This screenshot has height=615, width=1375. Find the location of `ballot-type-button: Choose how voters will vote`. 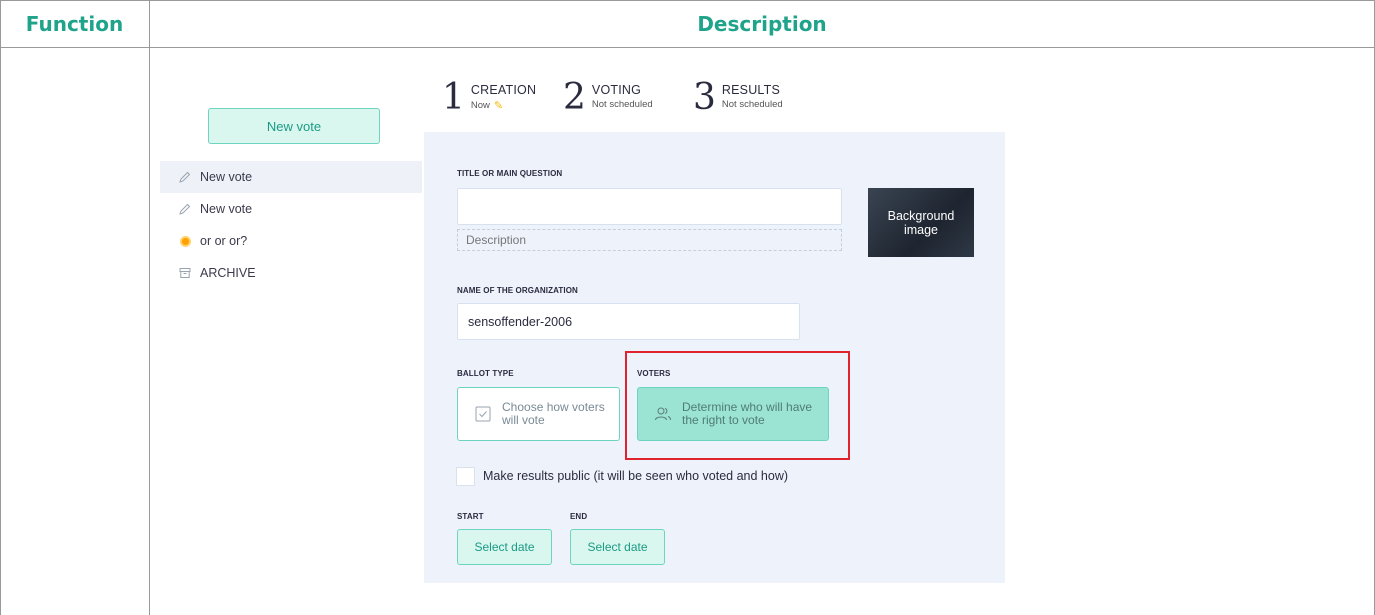

ballot-type-button: Choose how voters will vote is located at coordinates (538, 414).